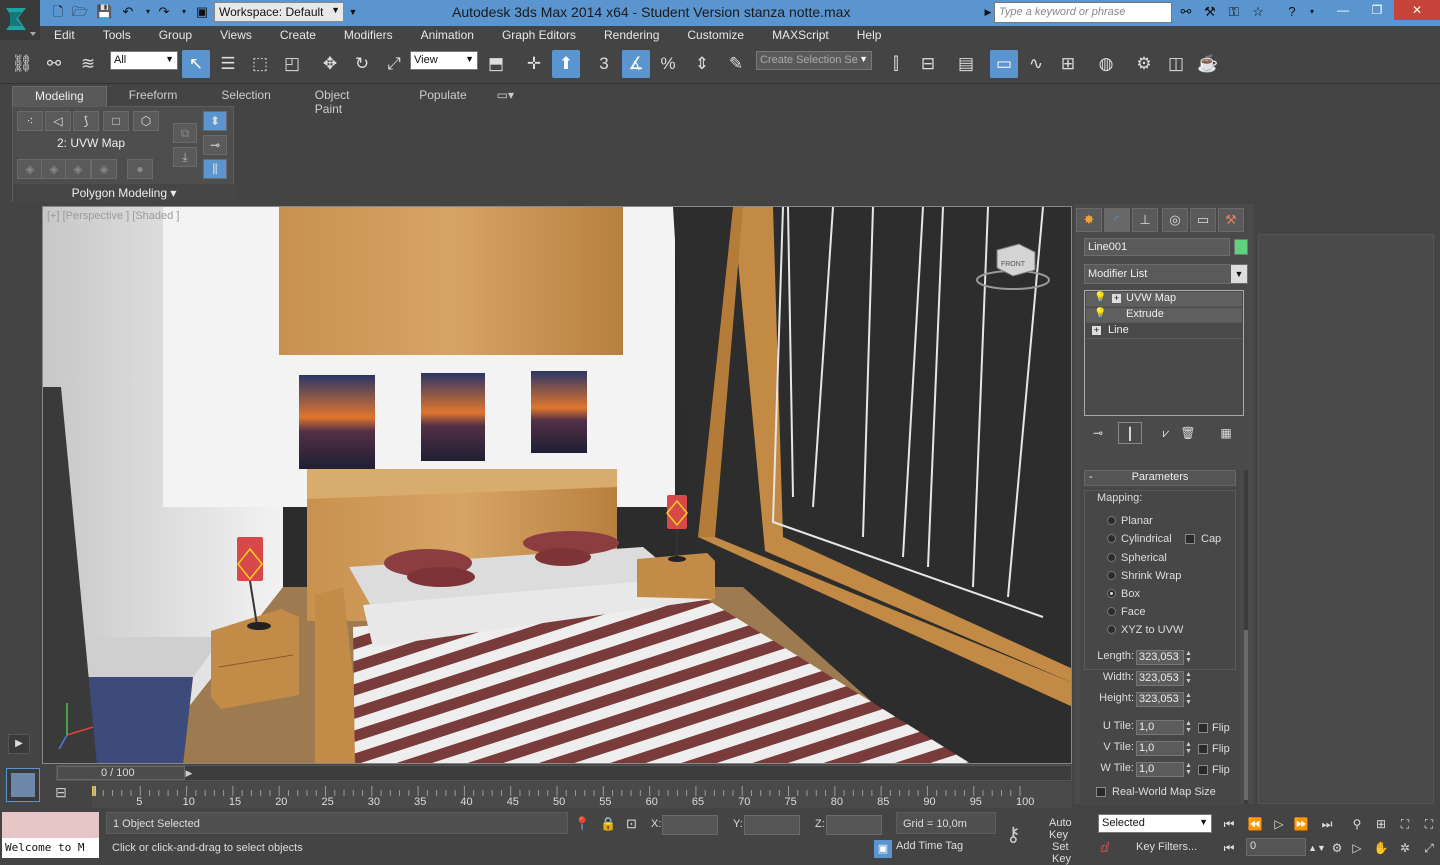  I want to click on previous-frame-icon: ⏪, so click(1255, 824).